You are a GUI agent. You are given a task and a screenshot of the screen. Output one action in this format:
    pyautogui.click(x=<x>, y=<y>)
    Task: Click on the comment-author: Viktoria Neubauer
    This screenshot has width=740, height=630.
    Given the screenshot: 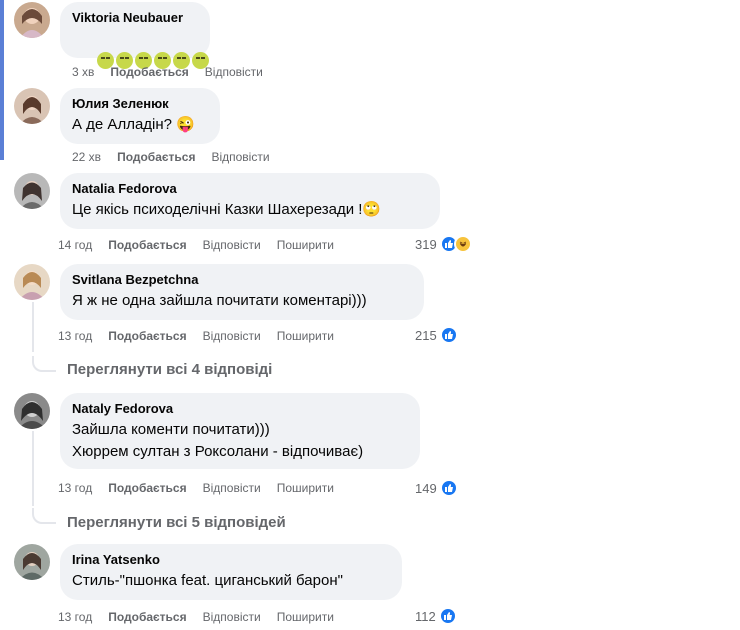 What is the action you would take?
    pyautogui.click(x=135, y=18)
    